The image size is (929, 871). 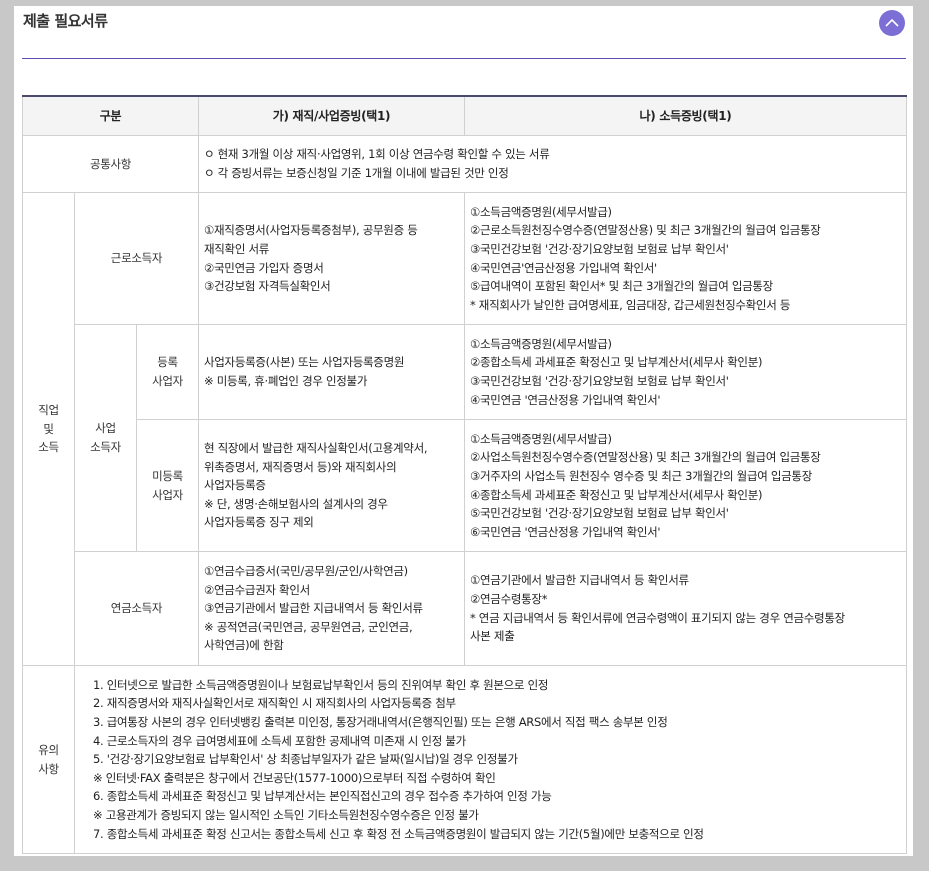 What do you see at coordinates (257, 589) in the screenshot?
I see `list-item: ②연금수급권자 확인서` at bounding box center [257, 589].